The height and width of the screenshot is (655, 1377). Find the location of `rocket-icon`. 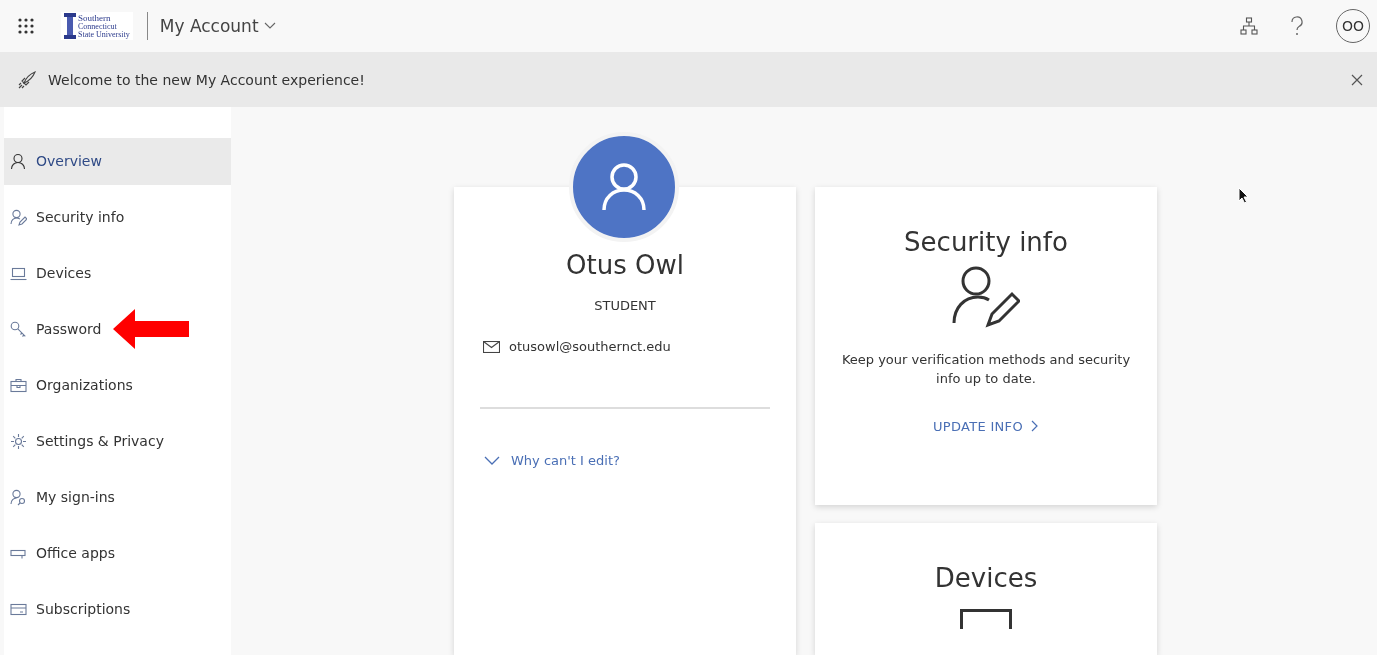

rocket-icon is located at coordinates (27, 79).